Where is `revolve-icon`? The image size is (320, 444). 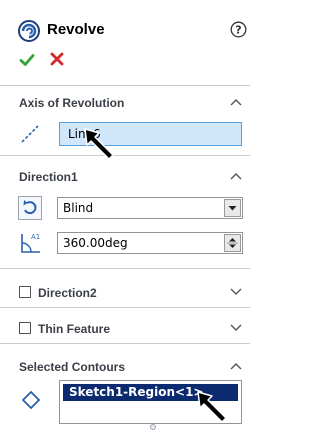
revolve-icon is located at coordinates (29, 31).